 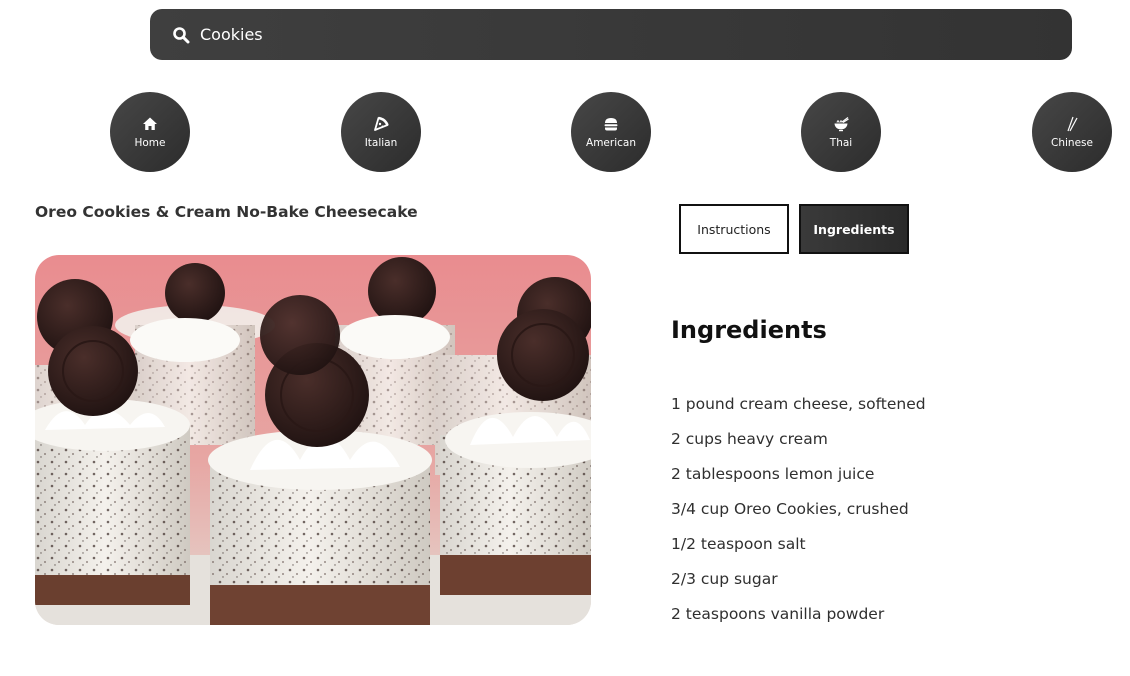 I want to click on ingredient-item: 2 tablespoons lemon juice, so click(x=773, y=474).